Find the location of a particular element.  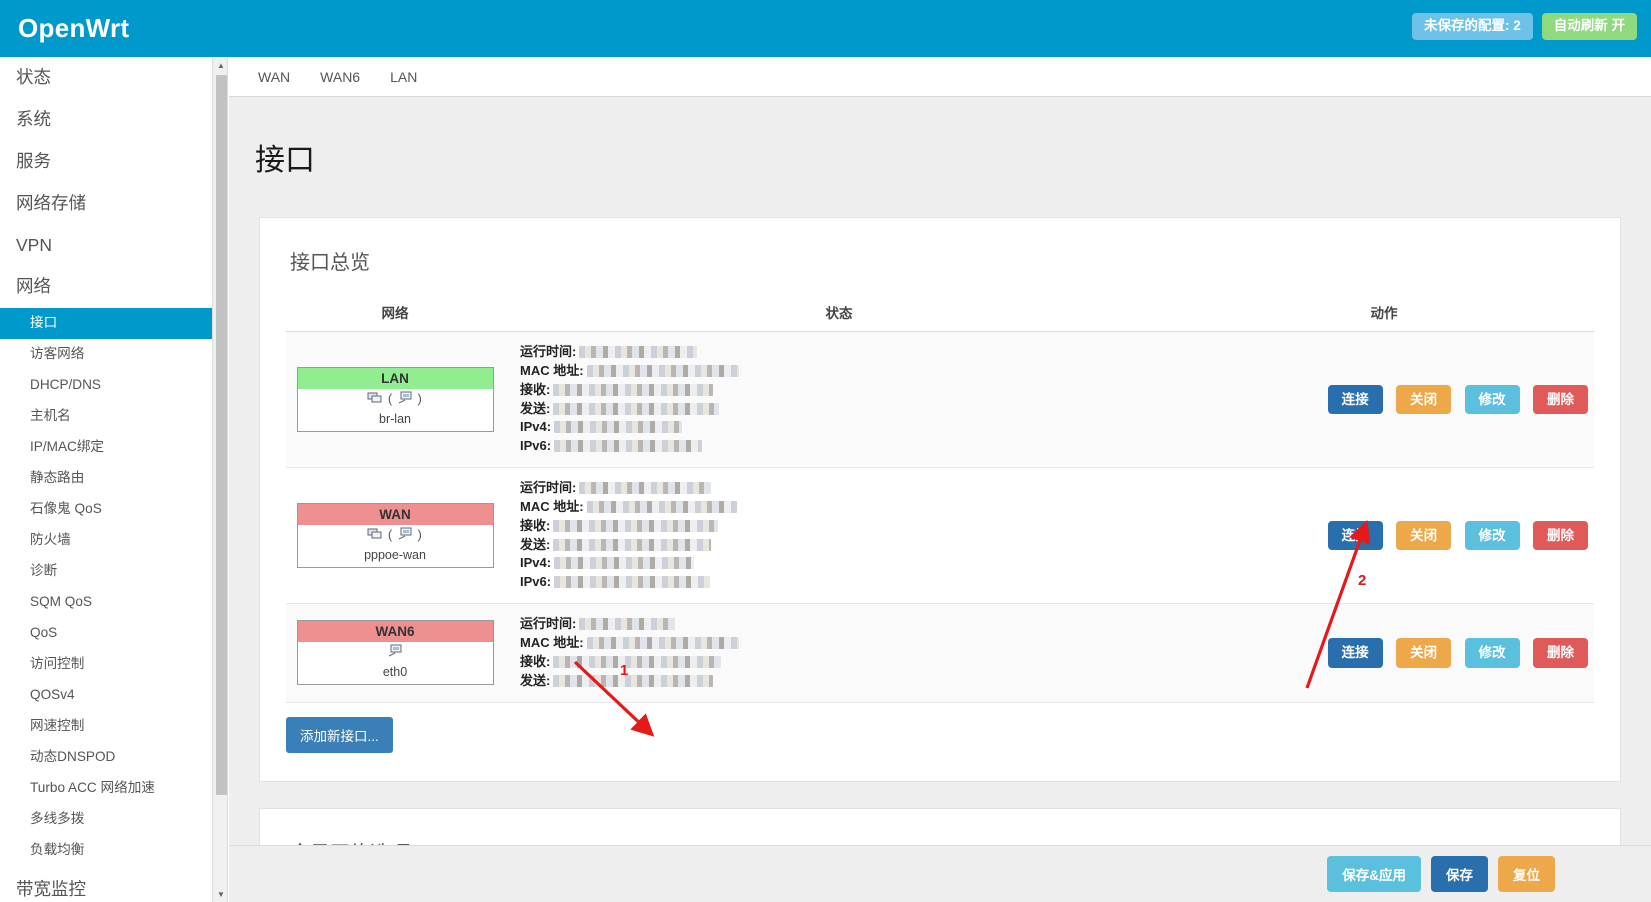

sidebar-item-firewall: 防火墙 is located at coordinates (106, 540).